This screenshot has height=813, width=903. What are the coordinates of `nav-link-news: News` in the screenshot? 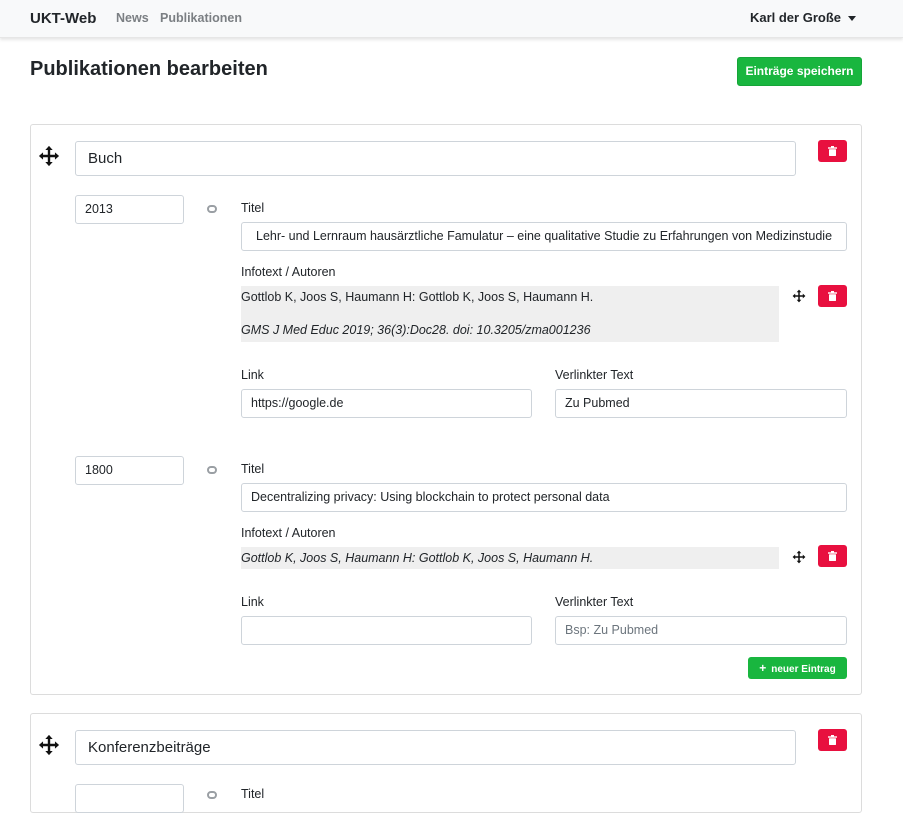 It's located at (132, 18).